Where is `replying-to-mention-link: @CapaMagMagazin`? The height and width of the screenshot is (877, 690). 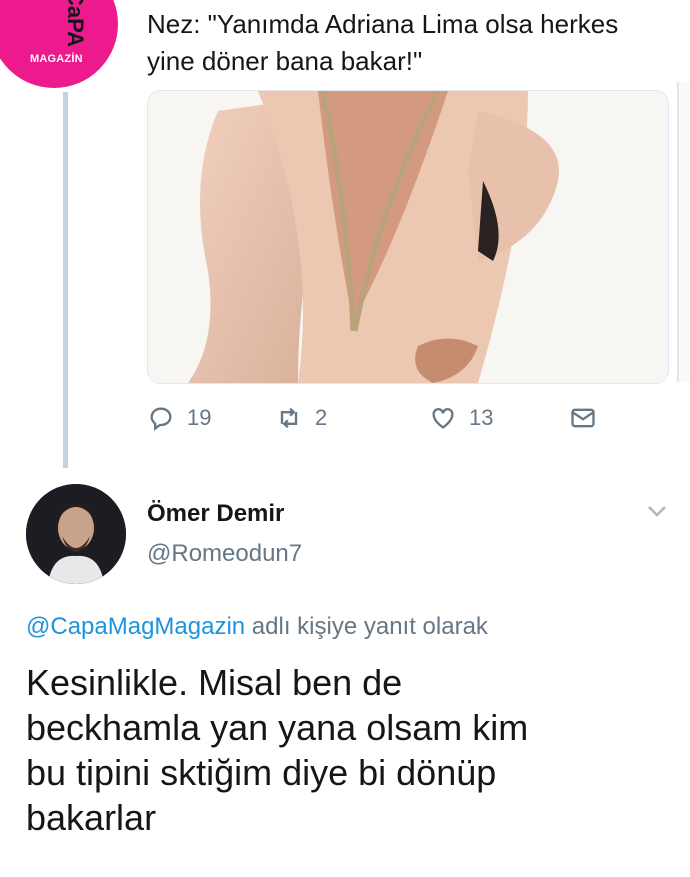
replying-to-mention-link: @CapaMagMagazin is located at coordinates (135, 626).